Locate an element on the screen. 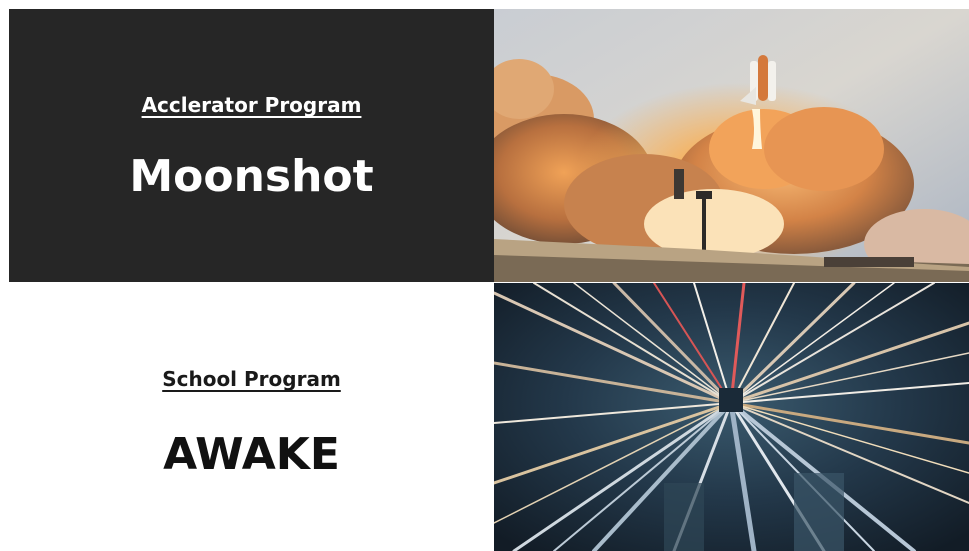 Image resolution: width=969 pixels, height=551 pixels. awake-program-label: School Program is located at coordinates (251, 379).